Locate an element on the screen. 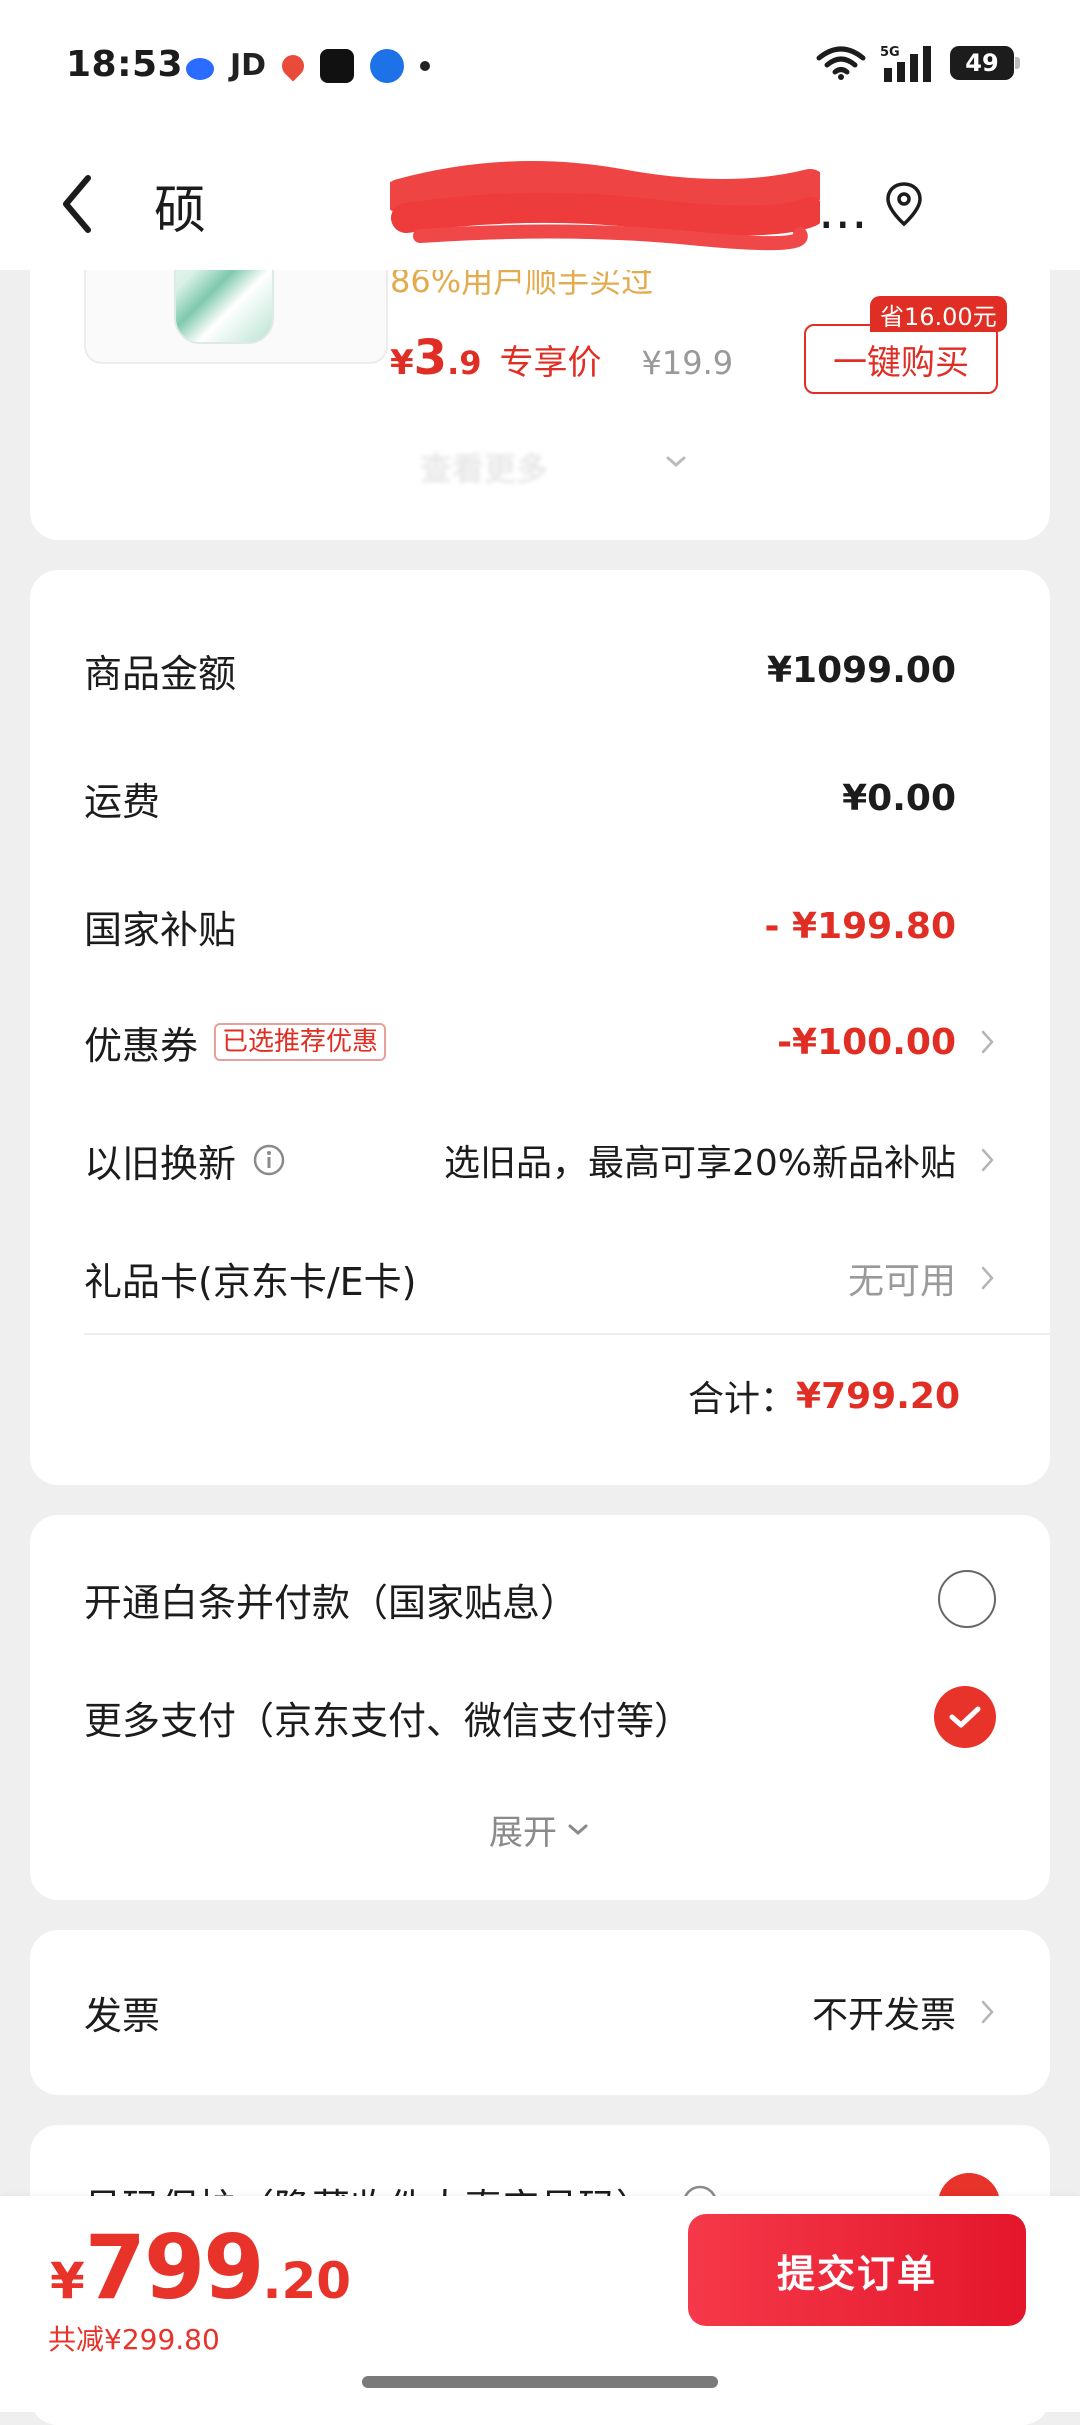 The height and width of the screenshot is (2425, 1080). shipping-value: ¥0.00 is located at coordinates (899, 798).